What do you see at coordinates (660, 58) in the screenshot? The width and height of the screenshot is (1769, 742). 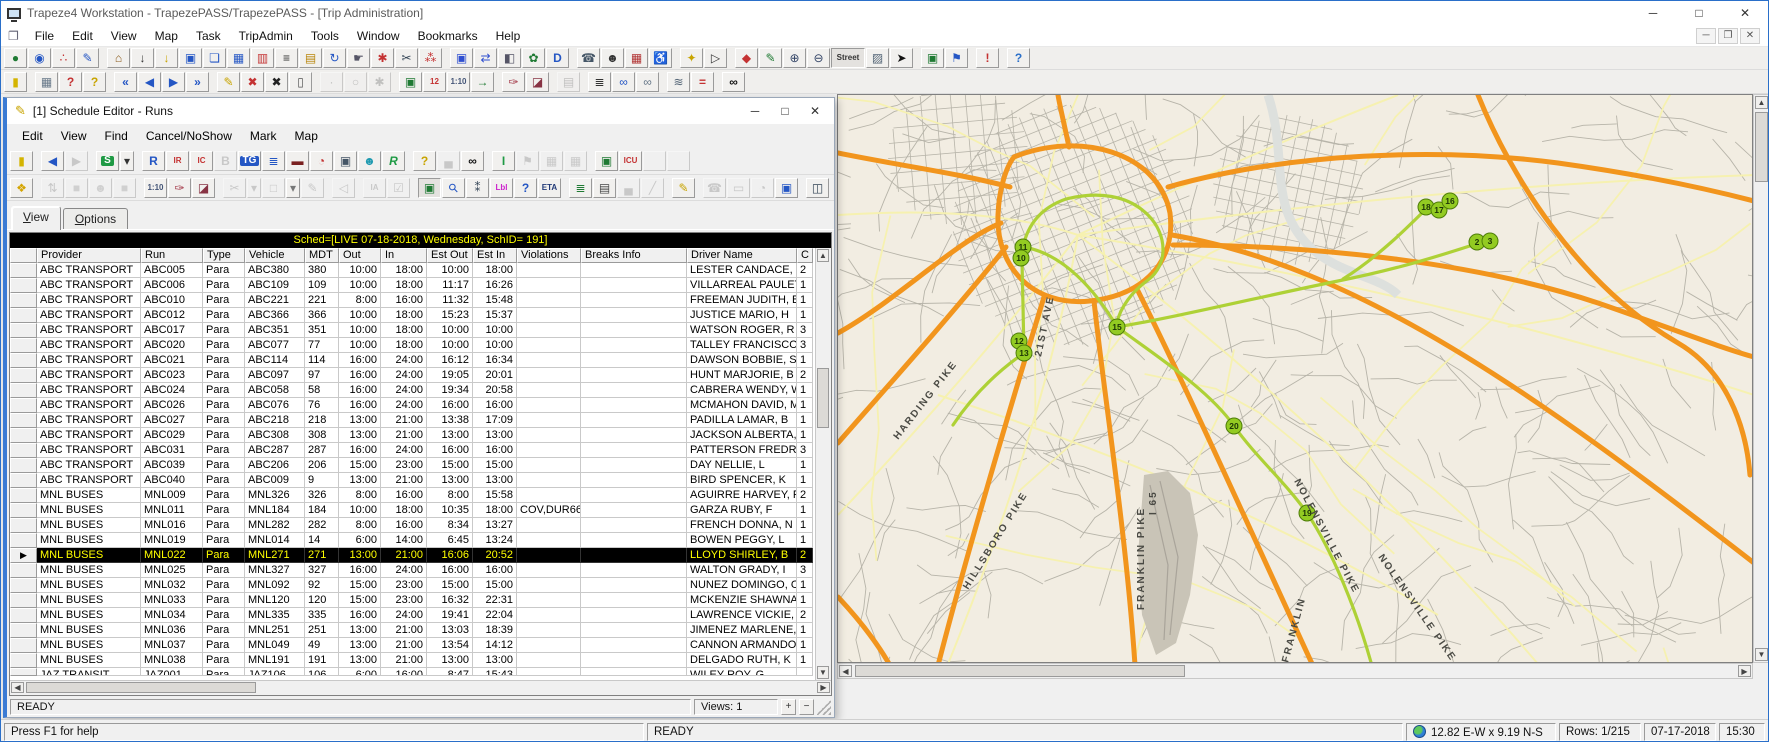 I see `accessible-icon: ♿` at bounding box center [660, 58].